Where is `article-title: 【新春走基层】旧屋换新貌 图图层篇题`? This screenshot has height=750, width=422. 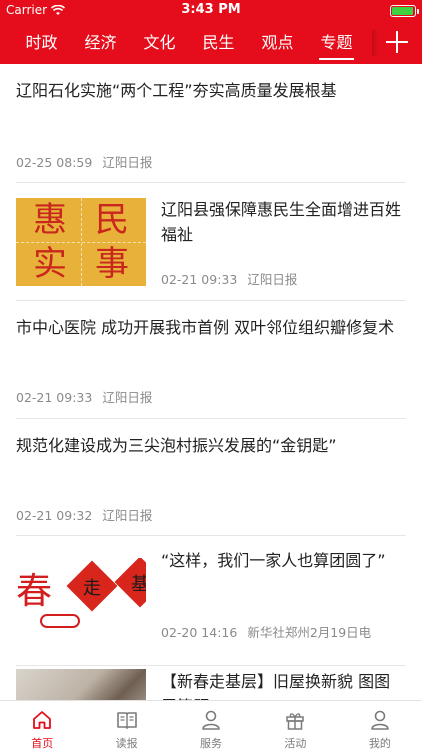
article-title: 【新春走基层】旧屋换新貌 图图层篇题 is located at coordinates (276, 686).